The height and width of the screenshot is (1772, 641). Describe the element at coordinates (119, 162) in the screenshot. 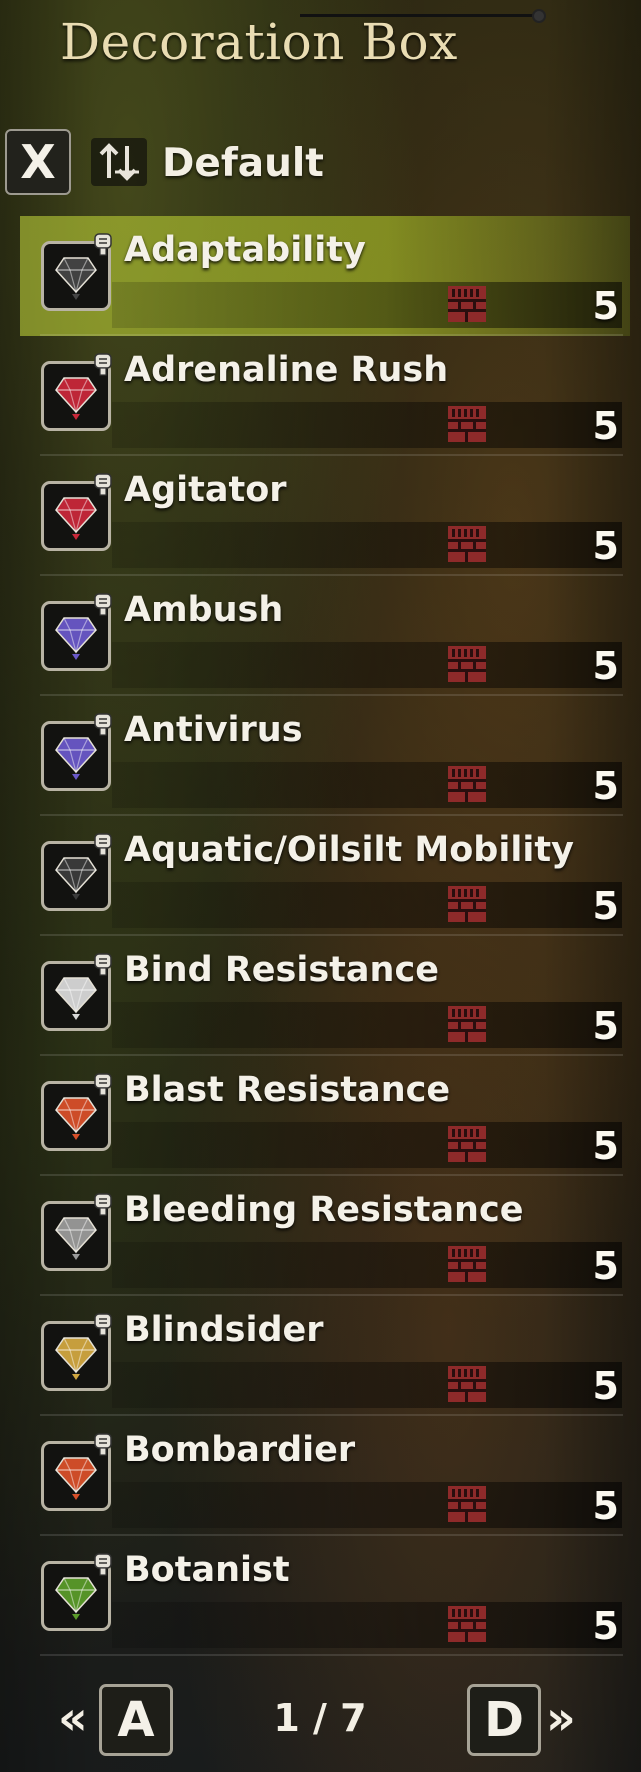

I see `sort-icon` at that location.